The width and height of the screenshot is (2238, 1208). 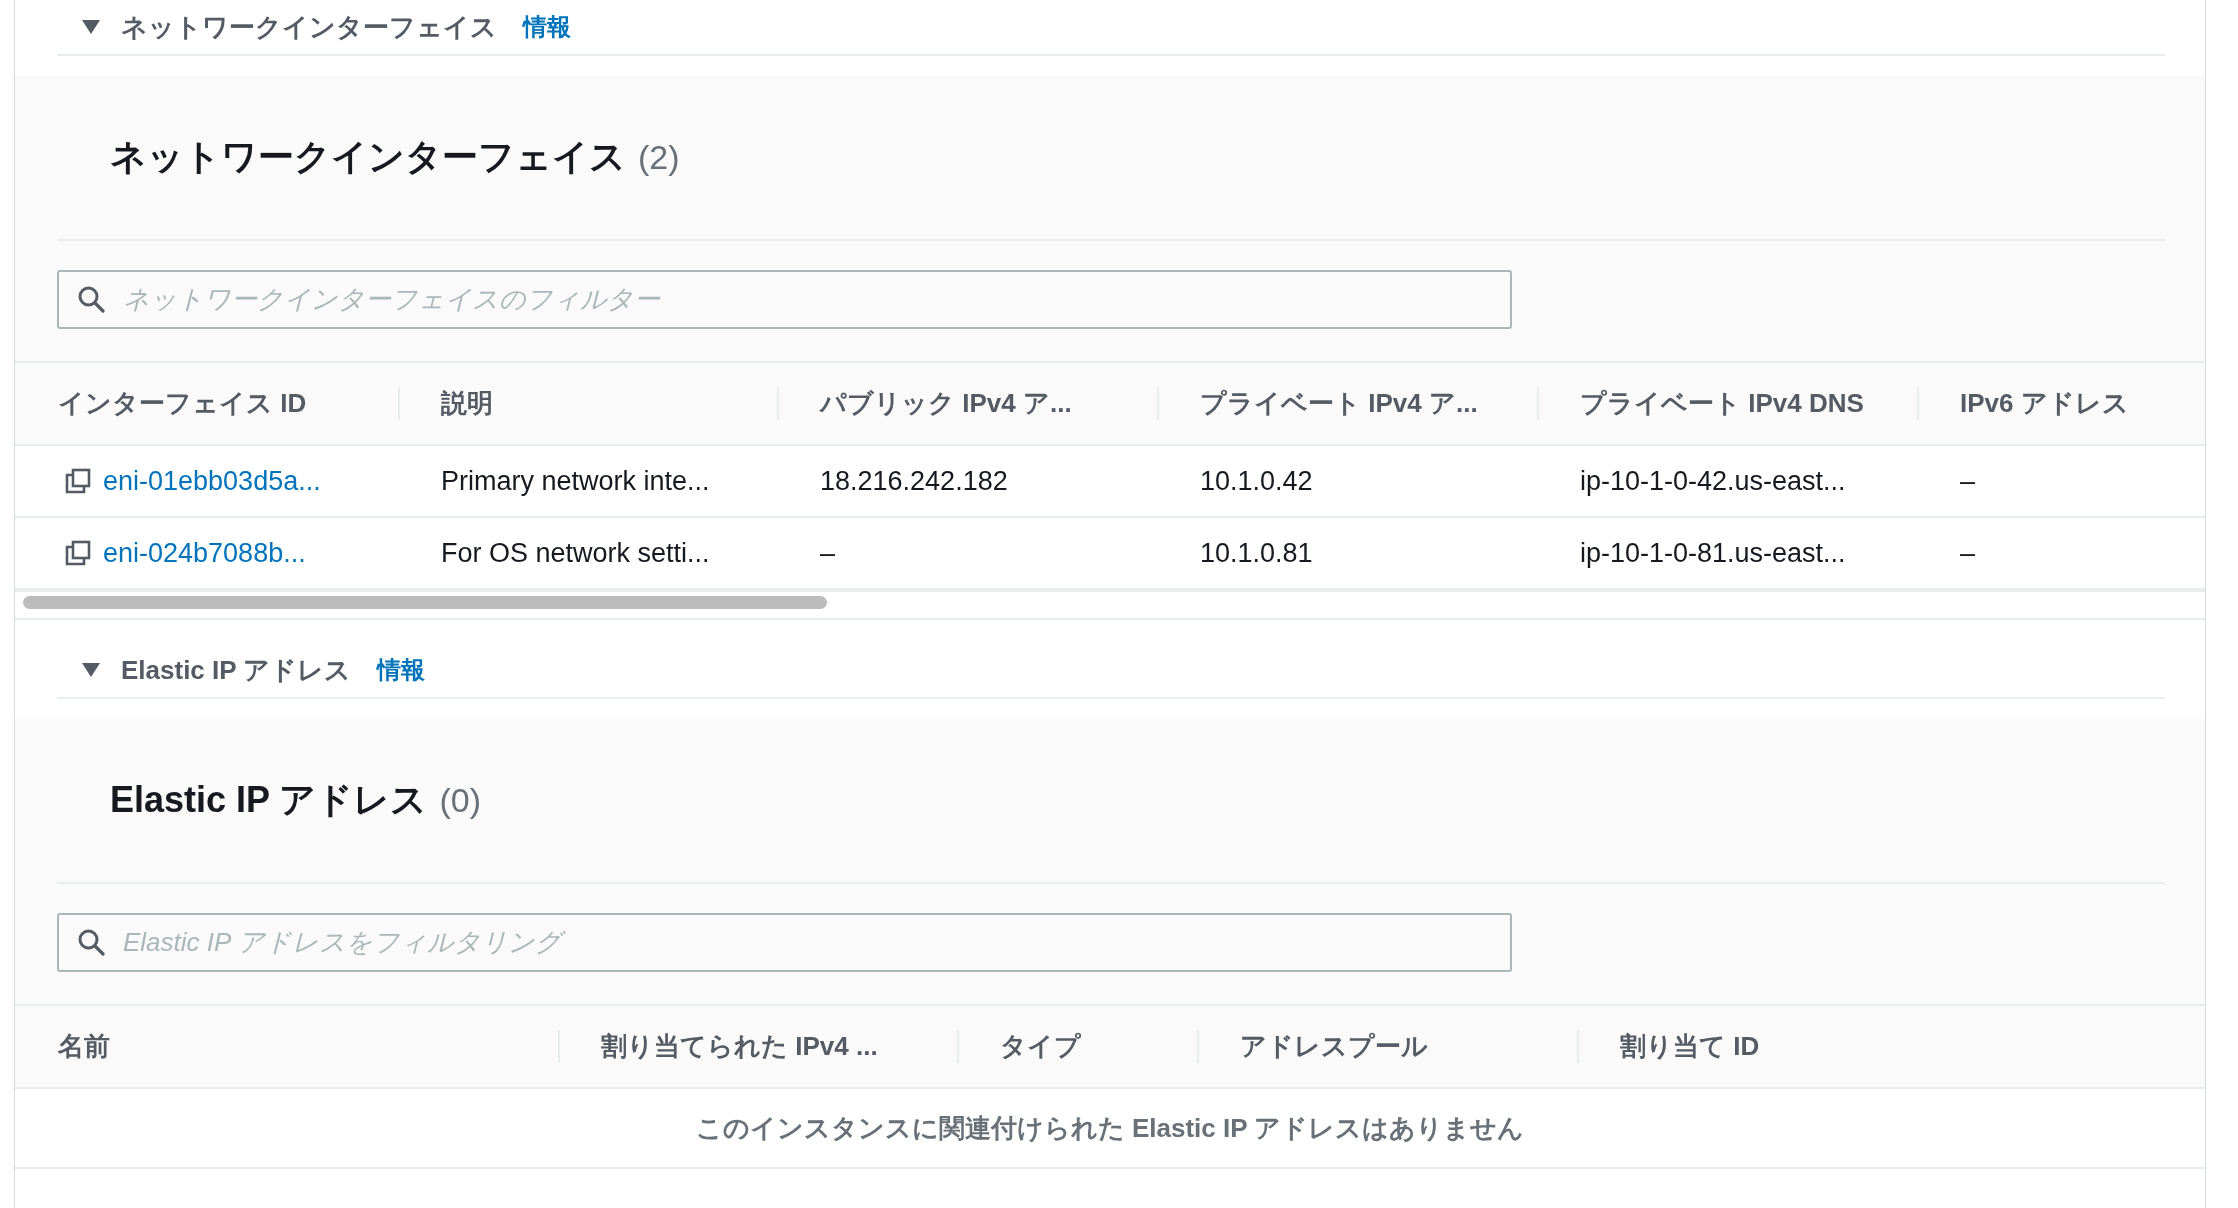 I want to click on table-title: ネットワークインターフェイス, so click(x=368, y=157).